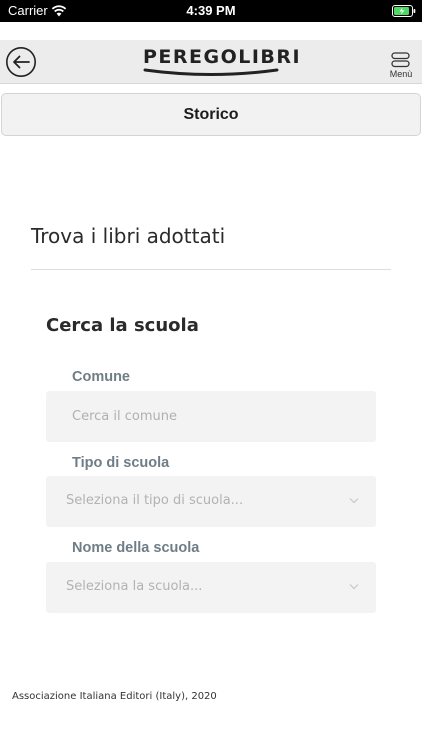  I want to click on logo-underline, so click(211, 72).